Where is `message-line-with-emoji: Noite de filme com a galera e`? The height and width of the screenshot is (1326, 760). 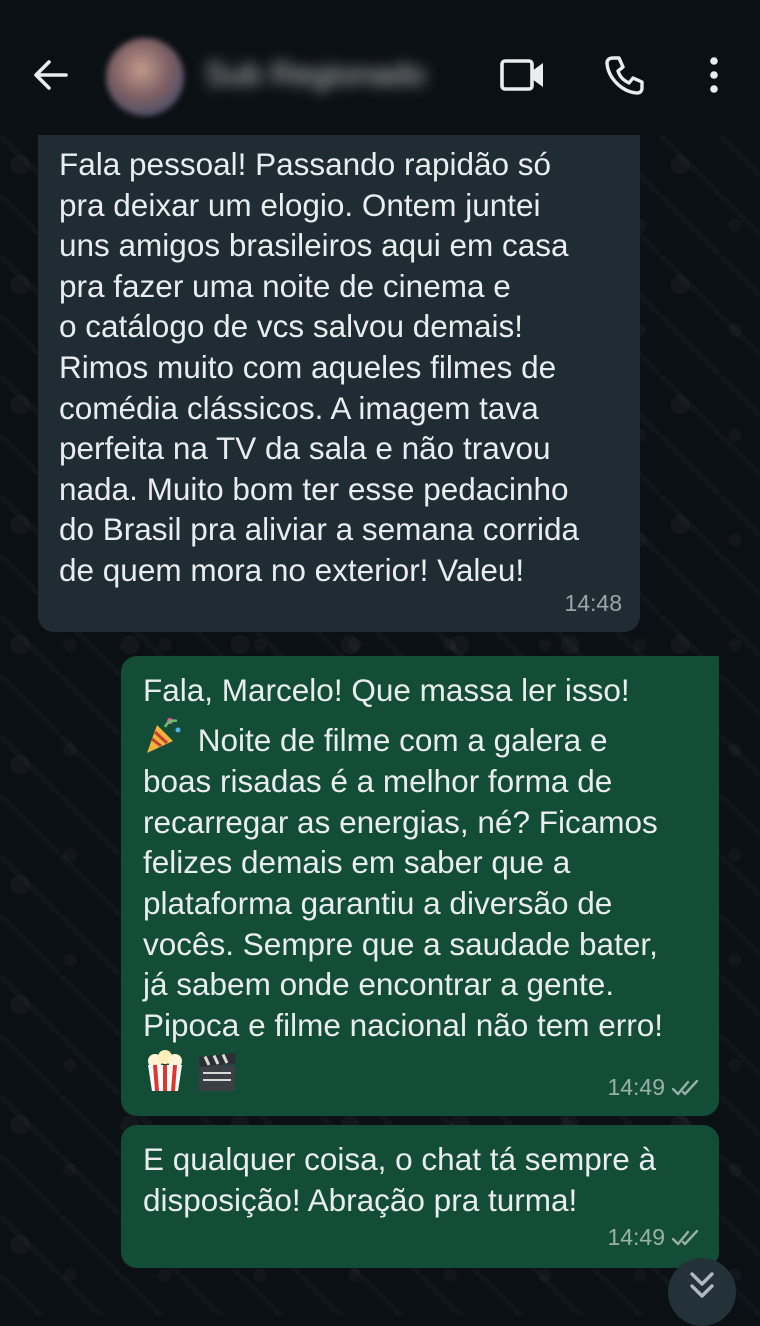
message-line-with-emoji: Noite de filme com a galera e is located at coordinates (422, 738).